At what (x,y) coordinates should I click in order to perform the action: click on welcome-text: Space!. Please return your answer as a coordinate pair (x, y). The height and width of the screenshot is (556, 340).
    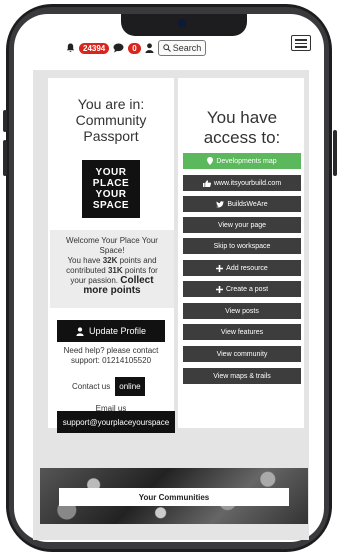
    Looking at the image, I should click on (112, 250).